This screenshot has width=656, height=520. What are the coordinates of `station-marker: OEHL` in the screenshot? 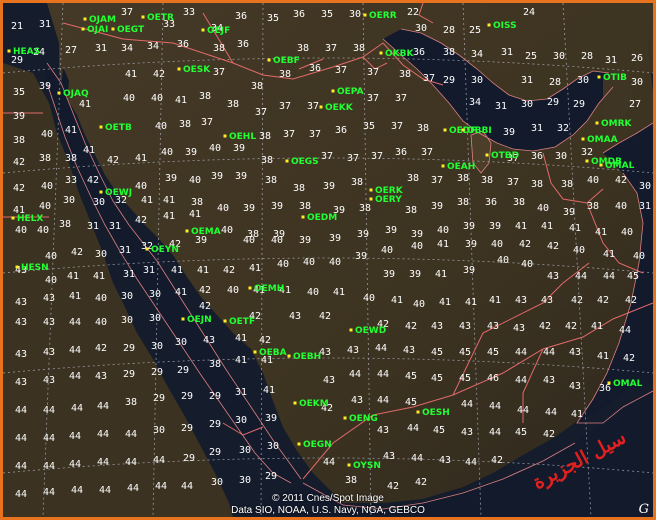 It's located at (240, 137).